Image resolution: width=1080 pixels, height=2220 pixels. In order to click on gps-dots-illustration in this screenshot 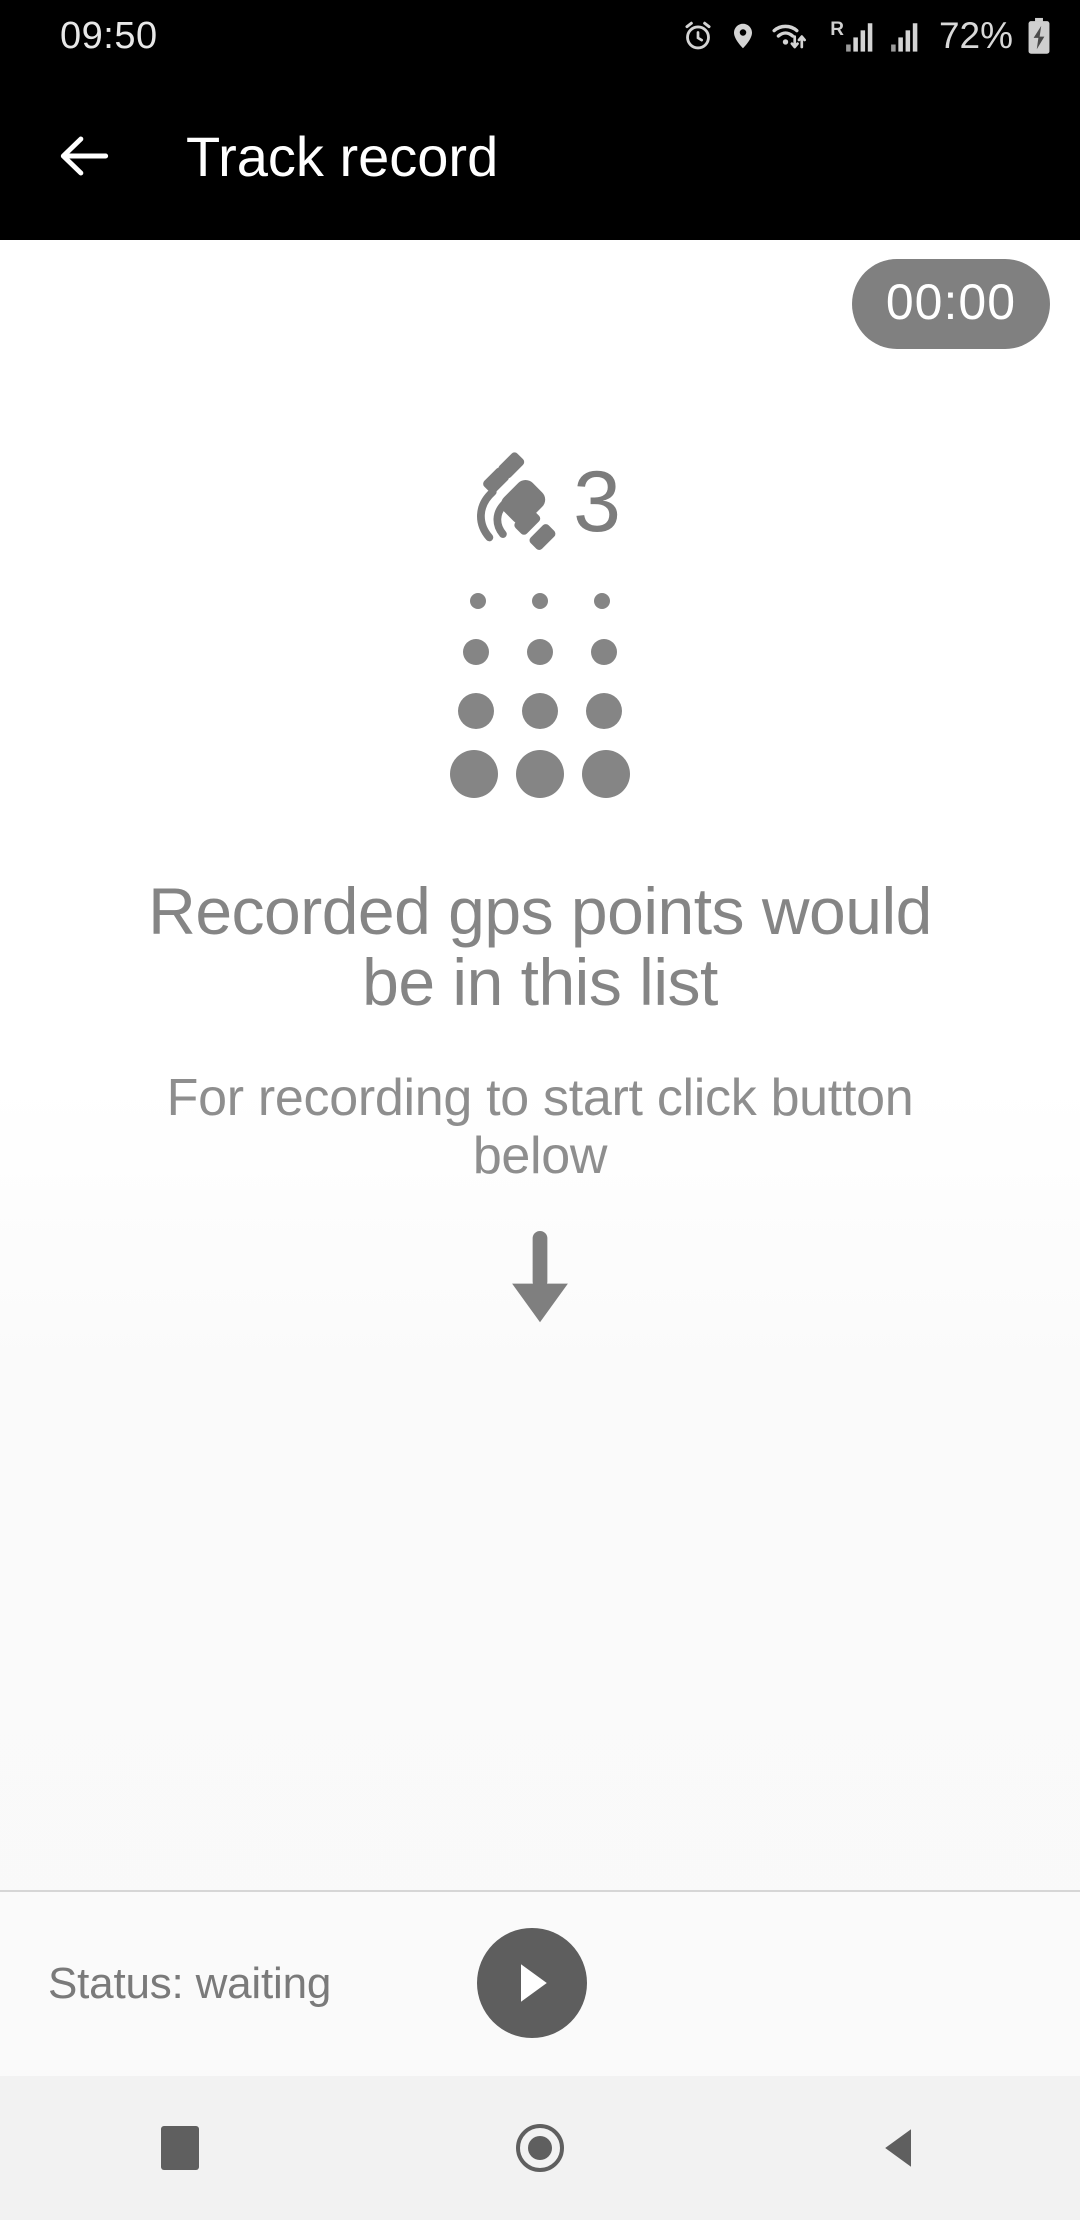, I will do `click(540, 692)`.